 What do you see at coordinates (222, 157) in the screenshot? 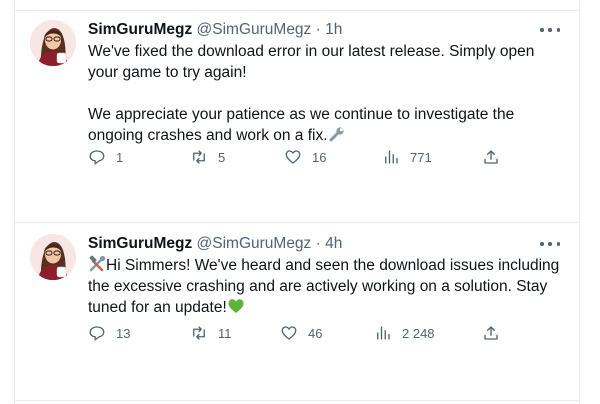
I see `retweet-count: 5` at bounding box center [222, 157].